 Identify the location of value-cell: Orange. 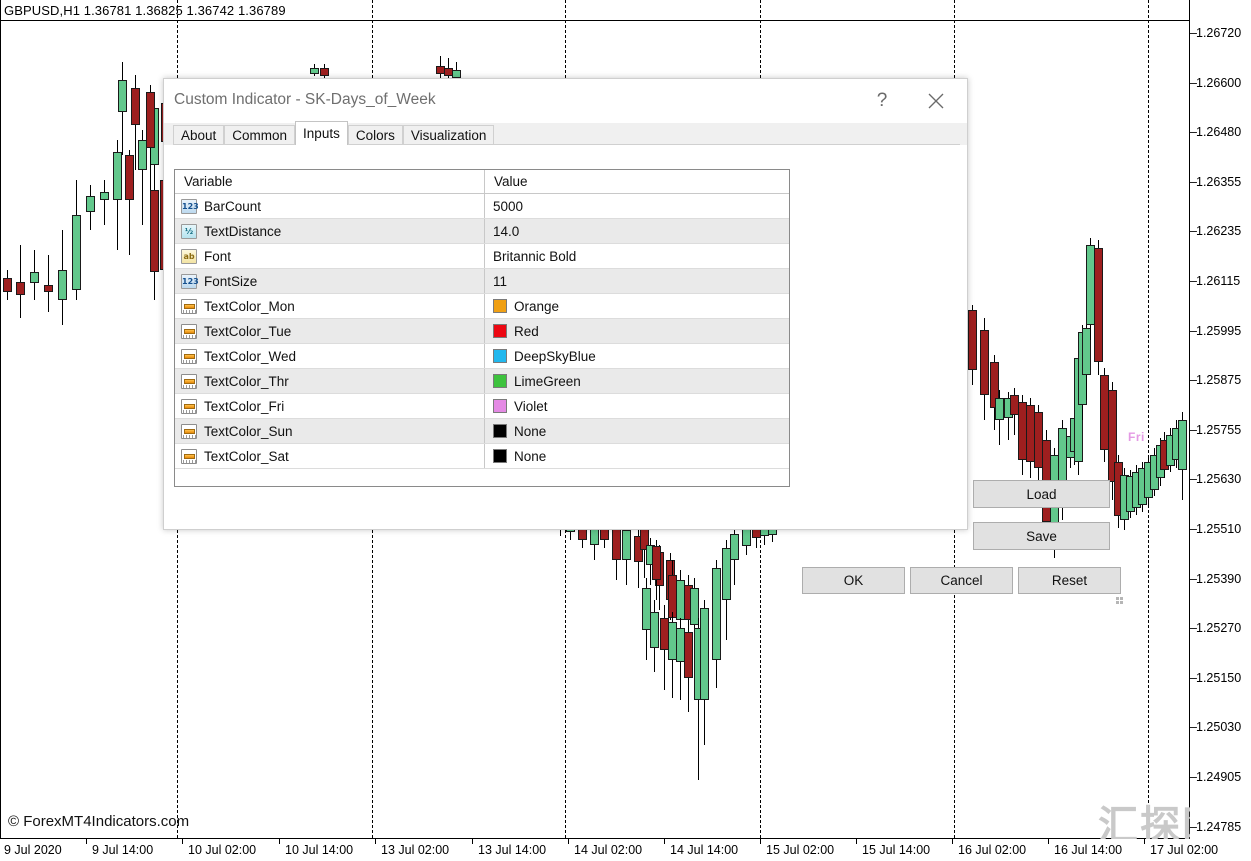
(637, 306).